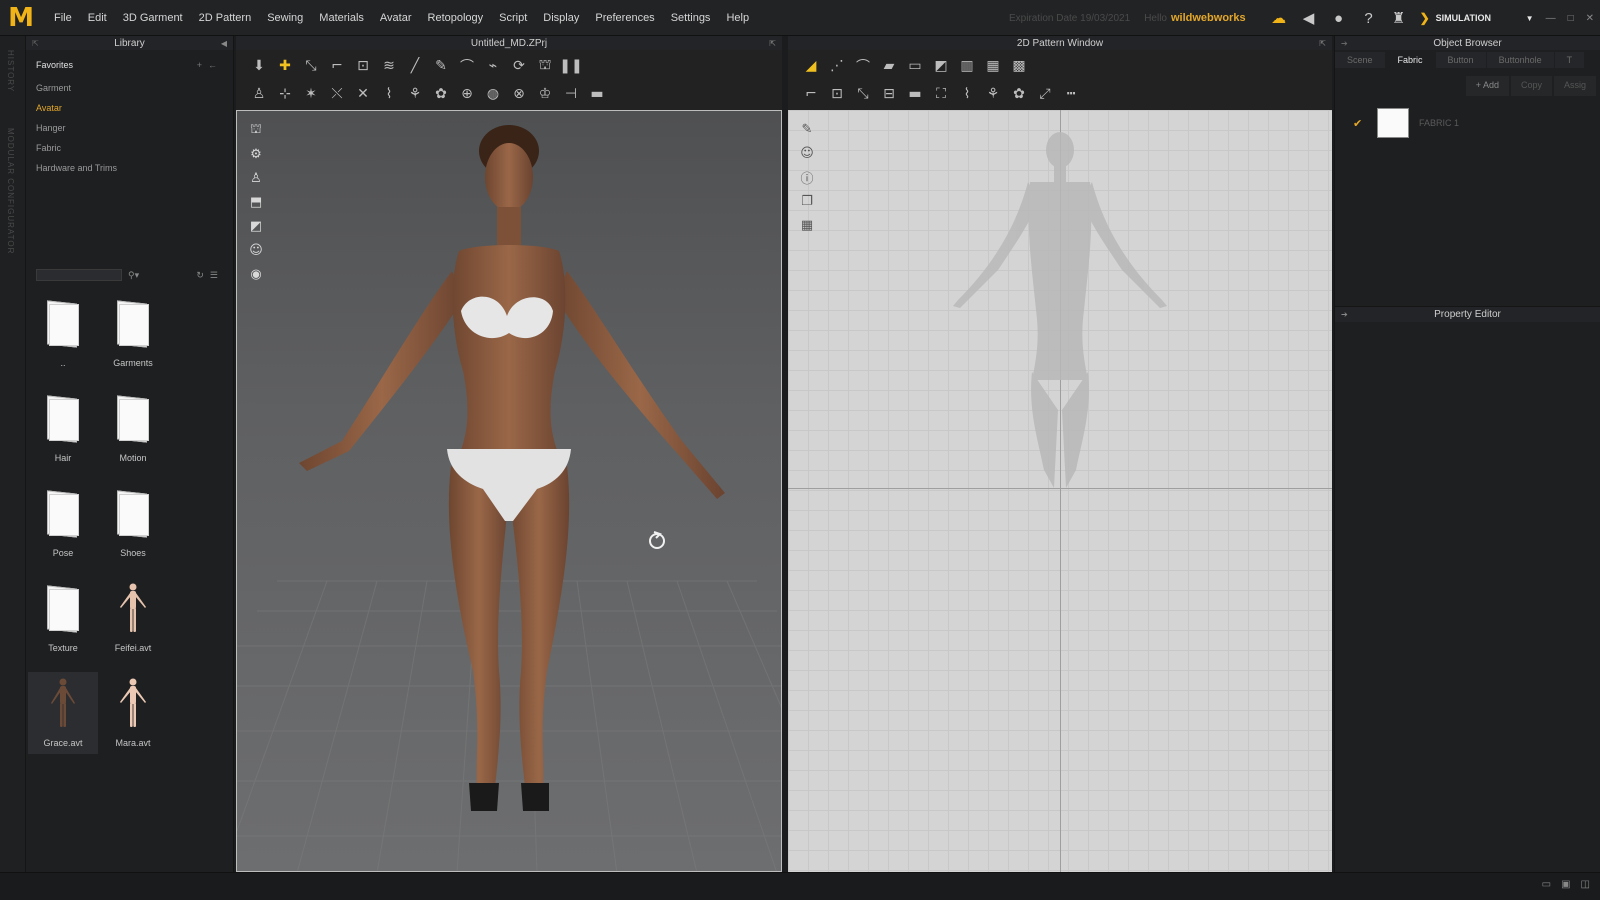 This screenshot has height=900, width=1600. What do you see at coordinates (134, 148) in the screenshot?
I see `tree-item-fabric: Fabric` at bounding box center [134, 148].